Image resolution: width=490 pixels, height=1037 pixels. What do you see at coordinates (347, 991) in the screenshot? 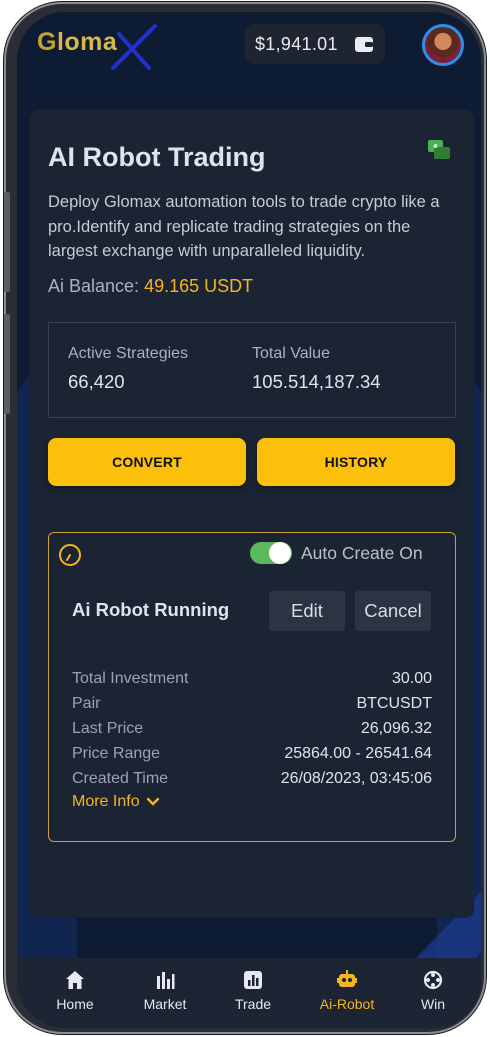
I see `nav-ai-robot: Ai-Robot` at bounding box center [347, 991].